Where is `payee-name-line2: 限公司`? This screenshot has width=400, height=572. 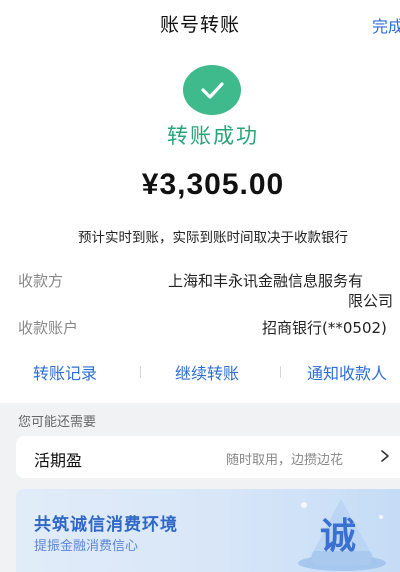 payee-name-line2: 限公司 is located at coordinates (371, 301).